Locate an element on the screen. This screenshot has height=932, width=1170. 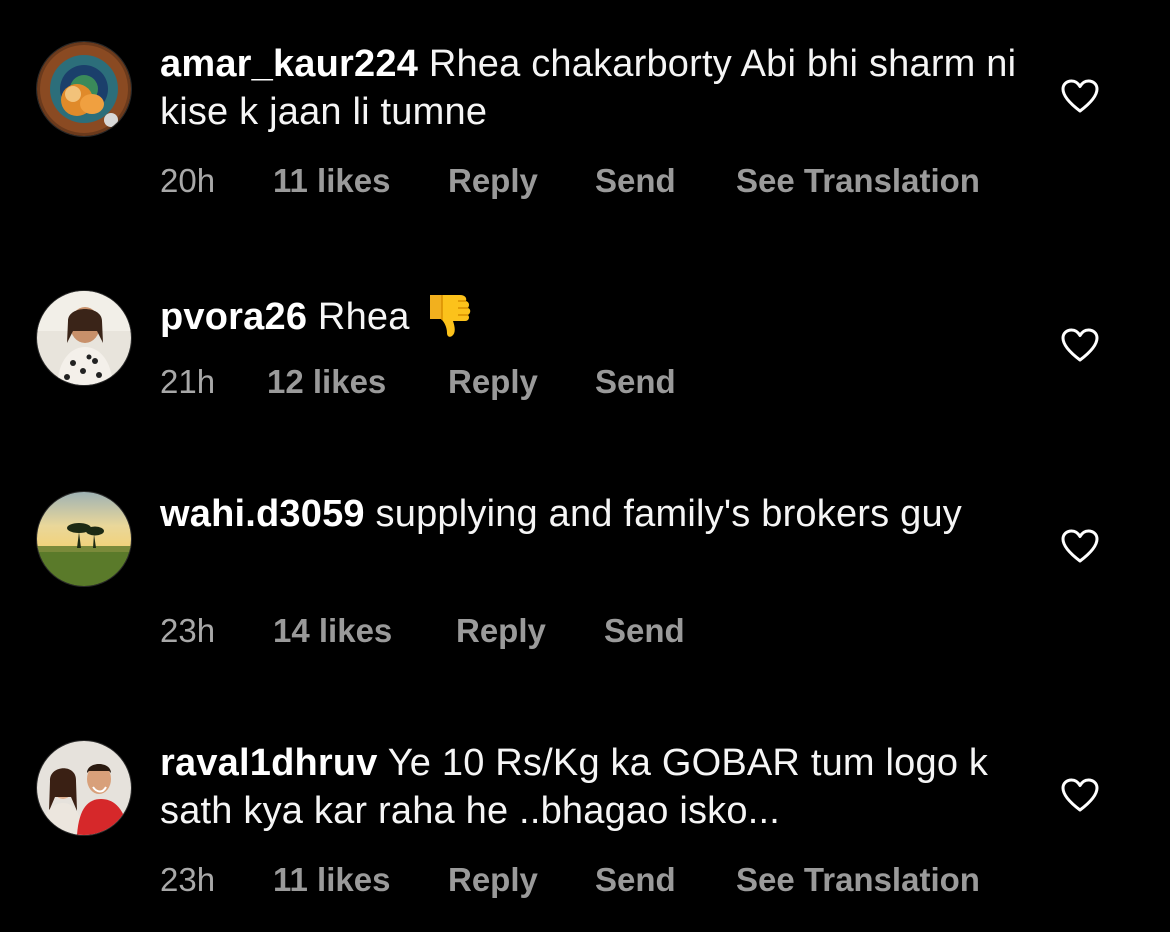
likes-count: 14 likes is located at coordinates (332, 631).